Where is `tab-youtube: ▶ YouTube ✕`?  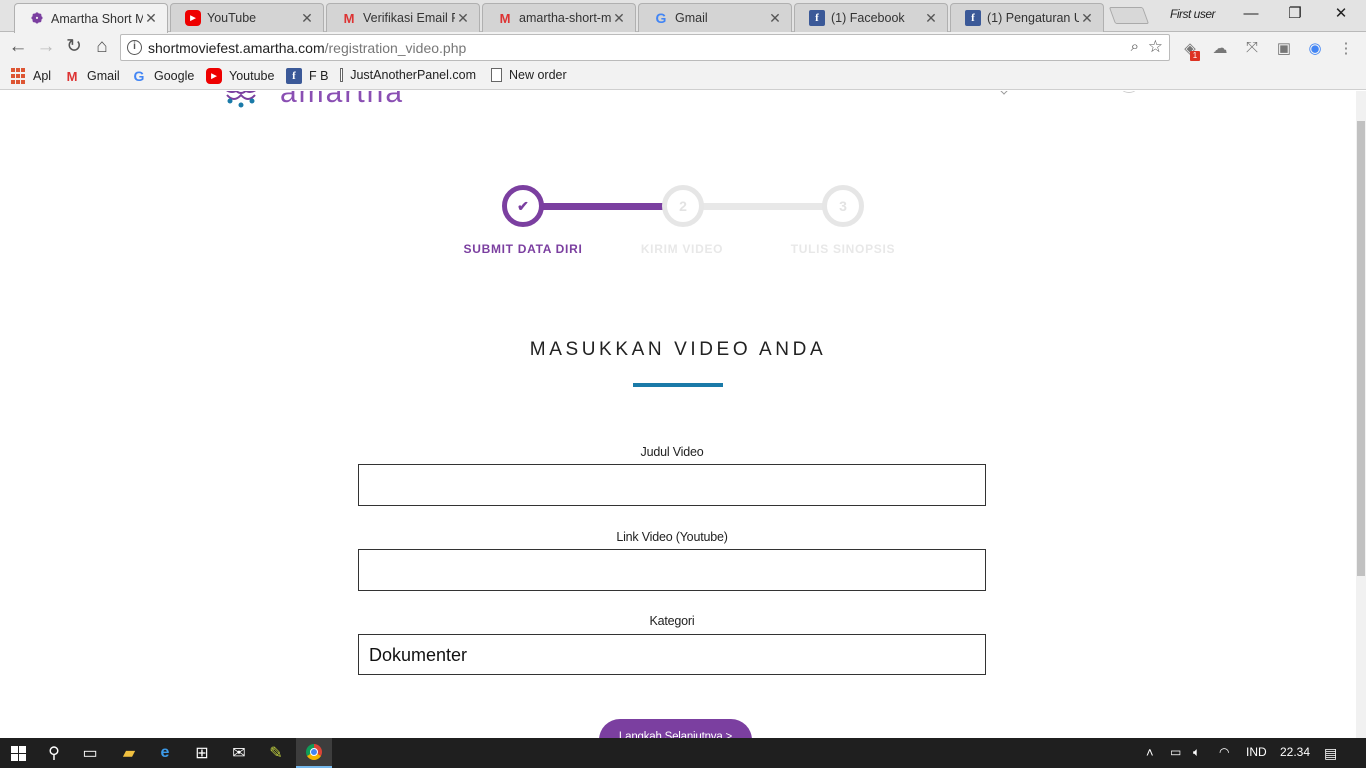 tab-youtube: ▶ YouTube ✕ is located at coordinates (247, 17).